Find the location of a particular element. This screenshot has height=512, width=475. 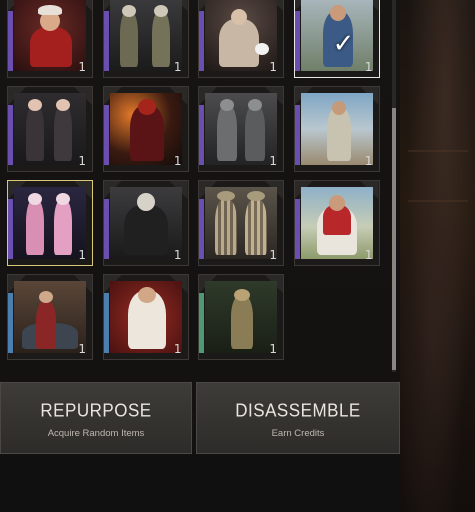

repurpose-button: REPURPOSE Acquire Random Items is located at coordinates (96, 418).